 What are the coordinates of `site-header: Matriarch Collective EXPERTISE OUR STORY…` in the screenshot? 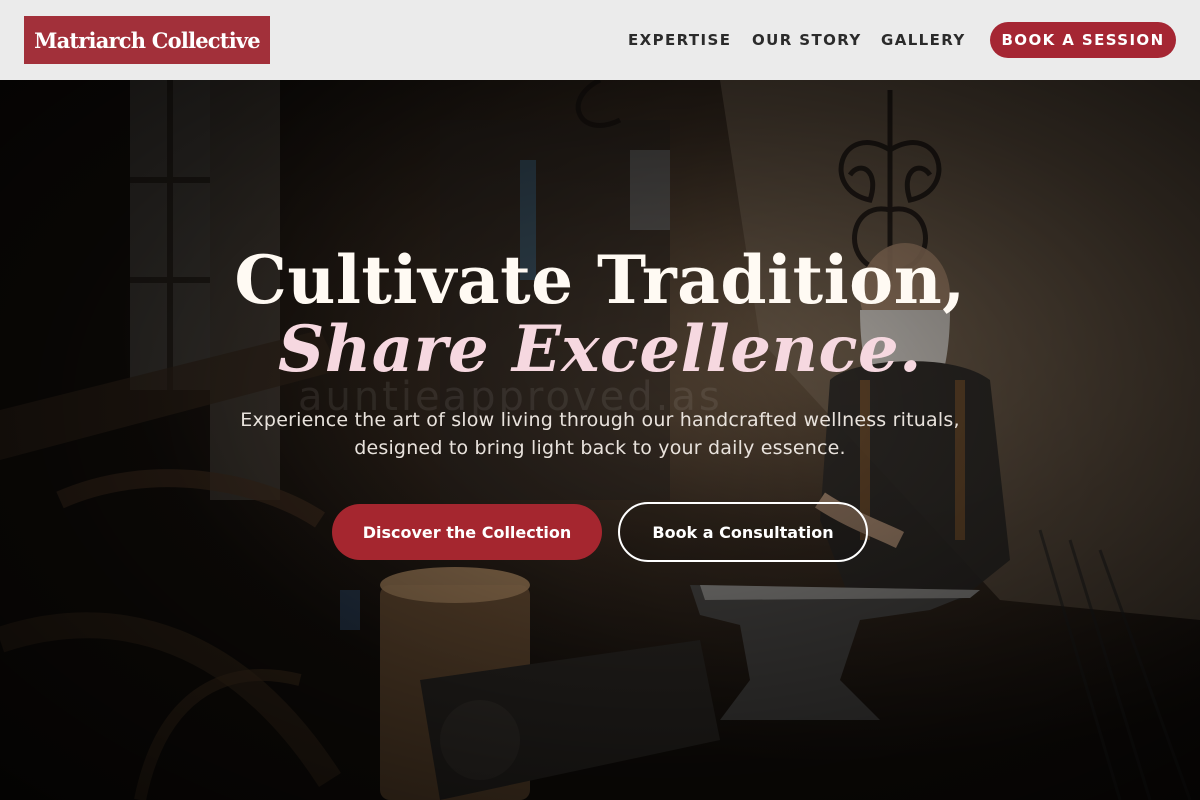 It's located at (600, 40).